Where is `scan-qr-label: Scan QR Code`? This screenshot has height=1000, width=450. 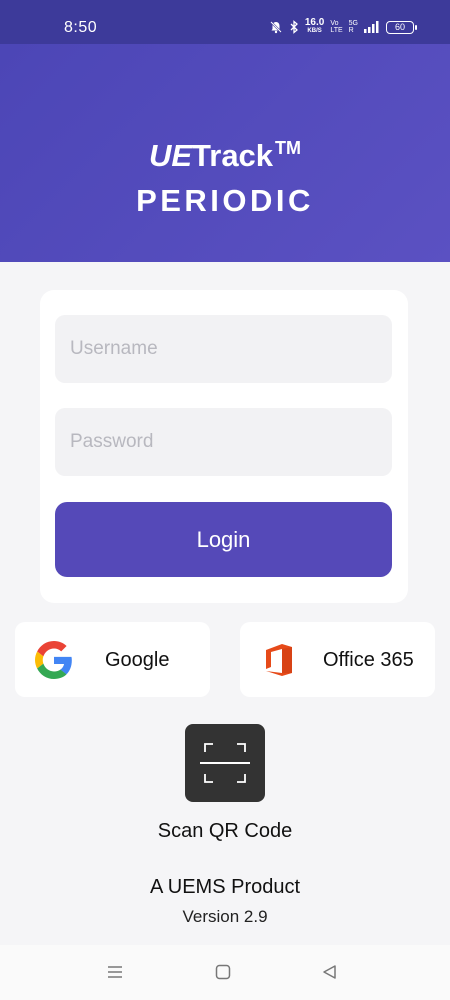 scan-qr-label: Scan QR Code is located at coordinates (225, 831).